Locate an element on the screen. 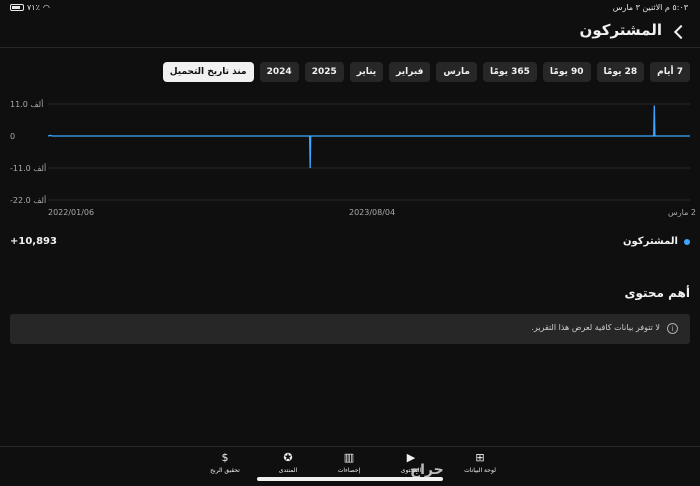  nav-label: إحصاءات is located at coordinates (349, 470).